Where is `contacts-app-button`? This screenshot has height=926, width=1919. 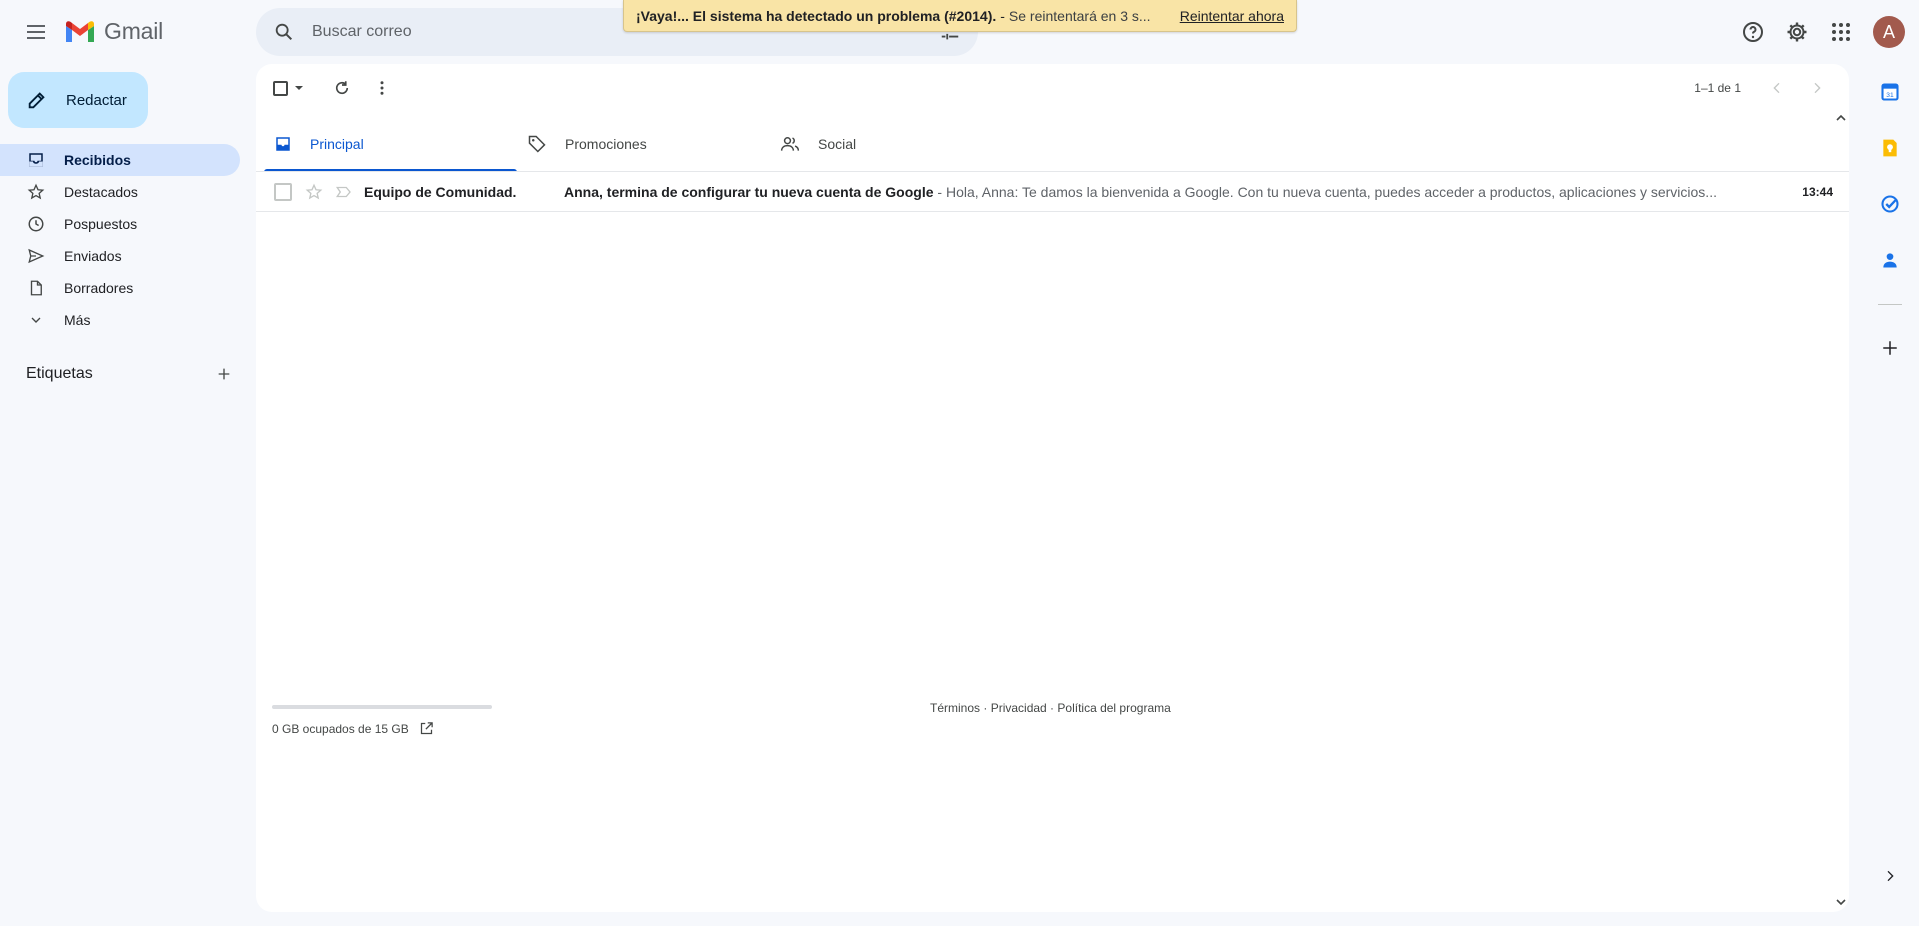 contacts-app-button is located at coordinates (1890, 260).